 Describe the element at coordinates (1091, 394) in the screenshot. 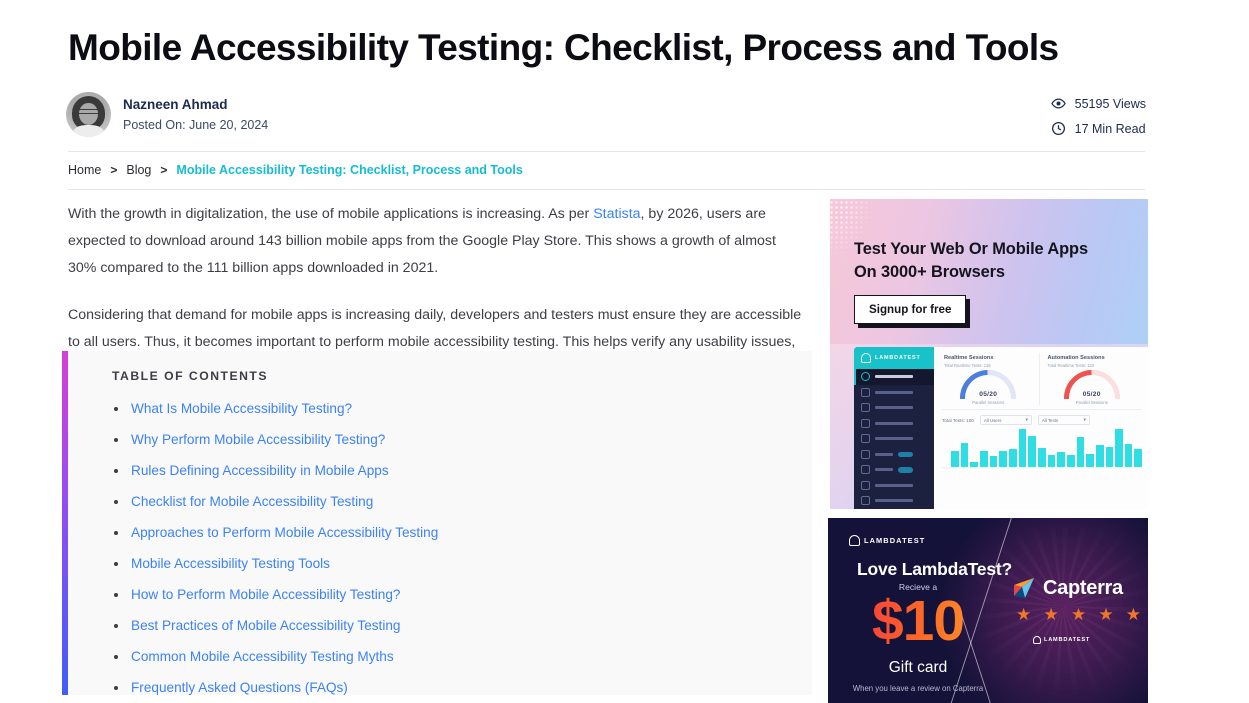

I see `gauge-value: 05/20` at that location.